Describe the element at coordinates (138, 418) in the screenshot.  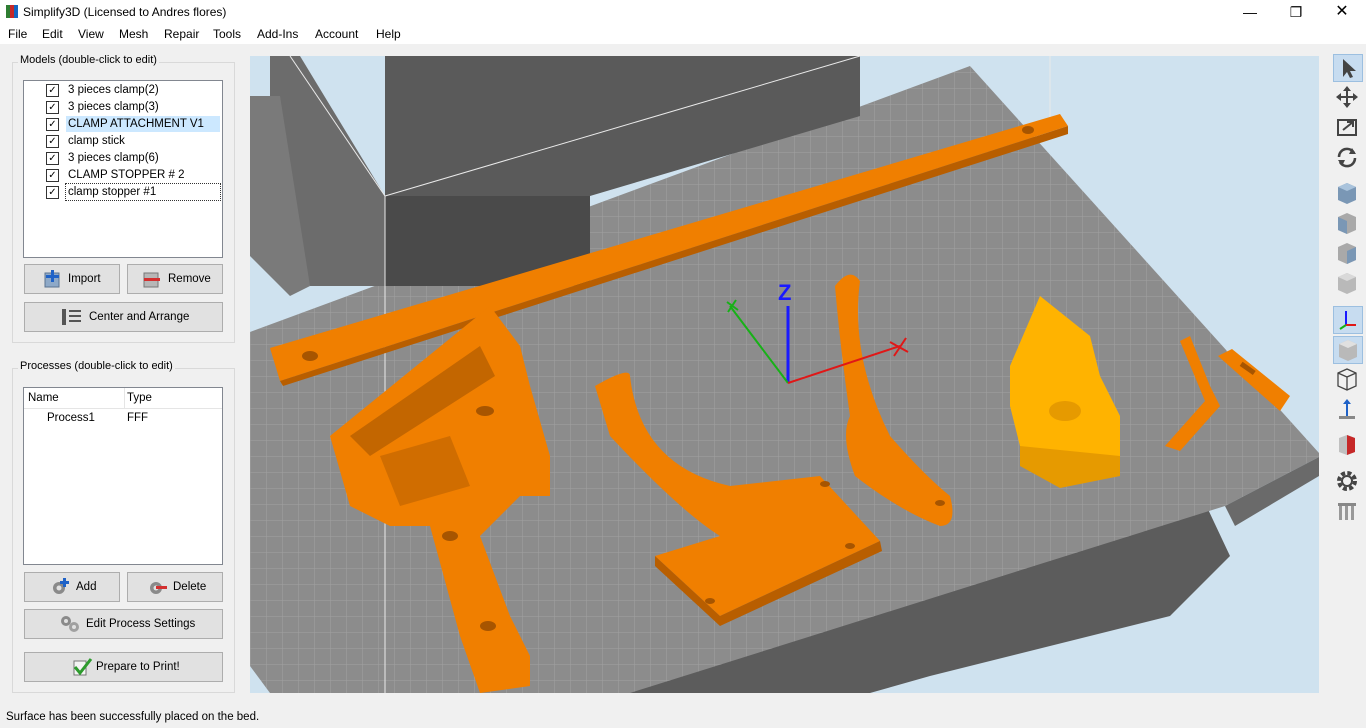
I see `process-type: FFF` at that location.